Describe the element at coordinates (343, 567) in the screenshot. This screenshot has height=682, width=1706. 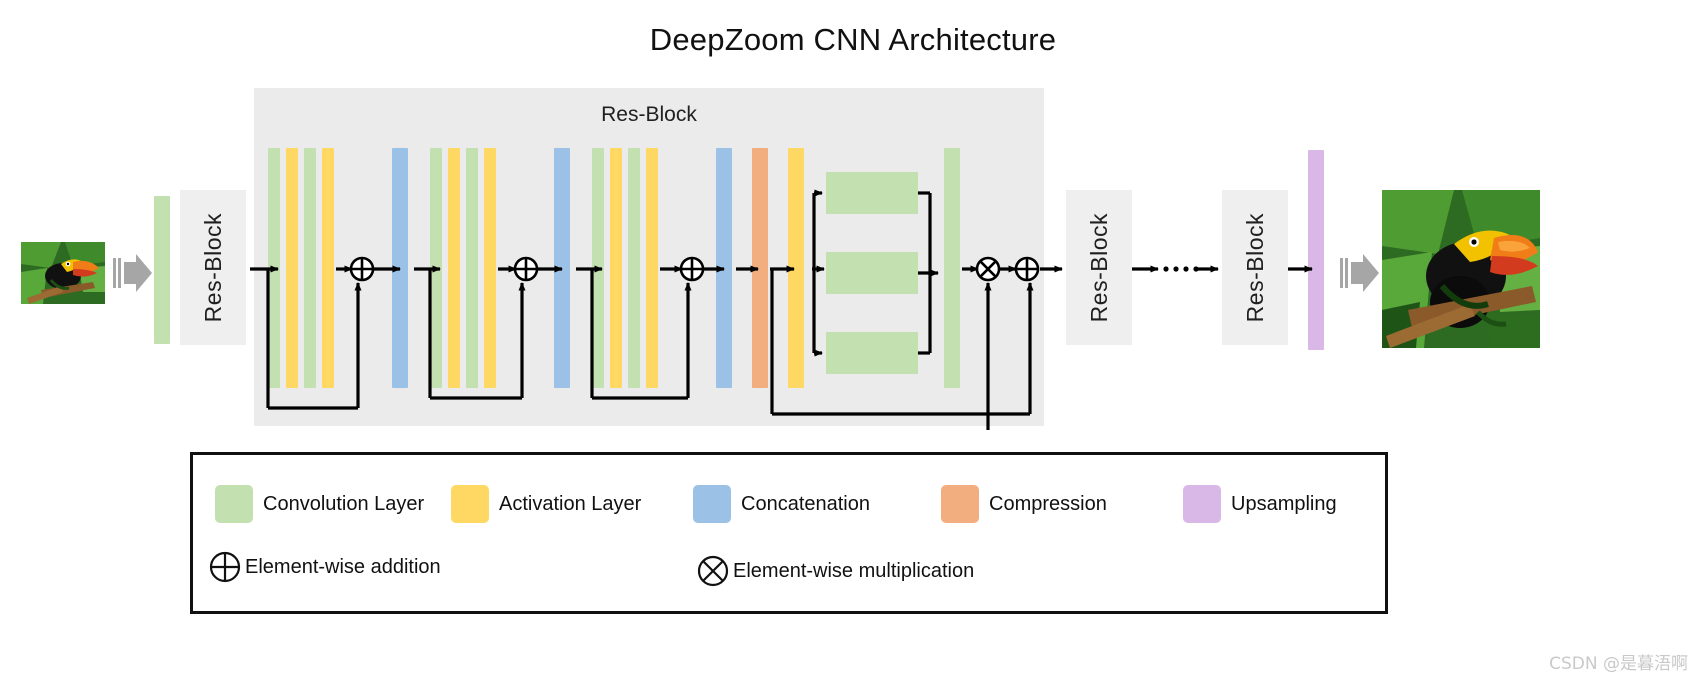
I see `legend-label-addition: Element-wise addition` at that location.